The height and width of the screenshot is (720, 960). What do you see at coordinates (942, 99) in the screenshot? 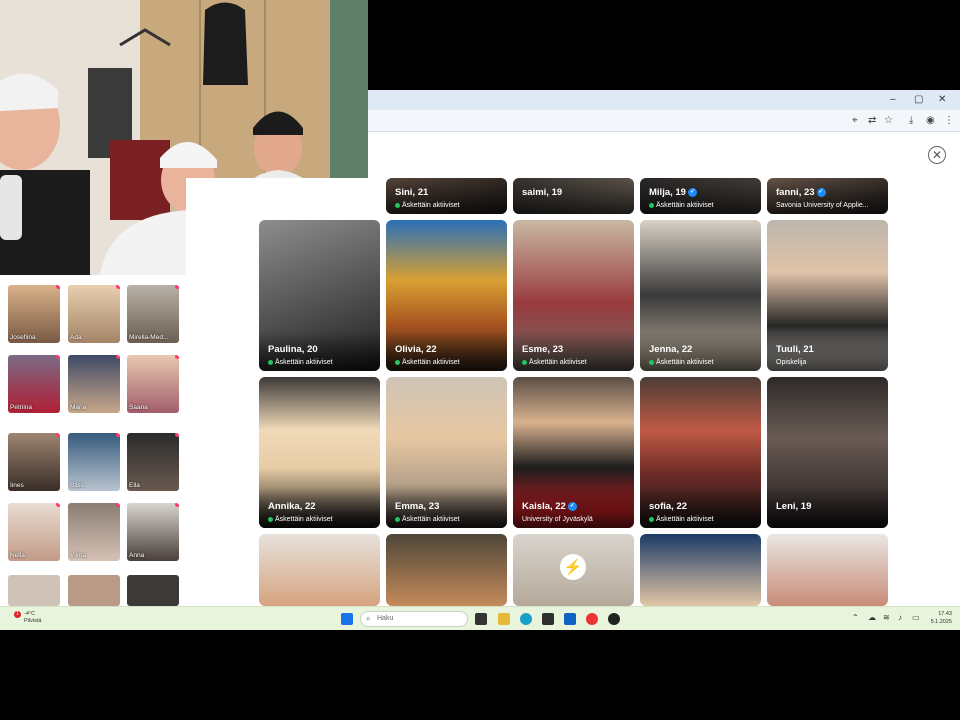
I see `close-window-button: ✕` at bounding box center [942, 99].